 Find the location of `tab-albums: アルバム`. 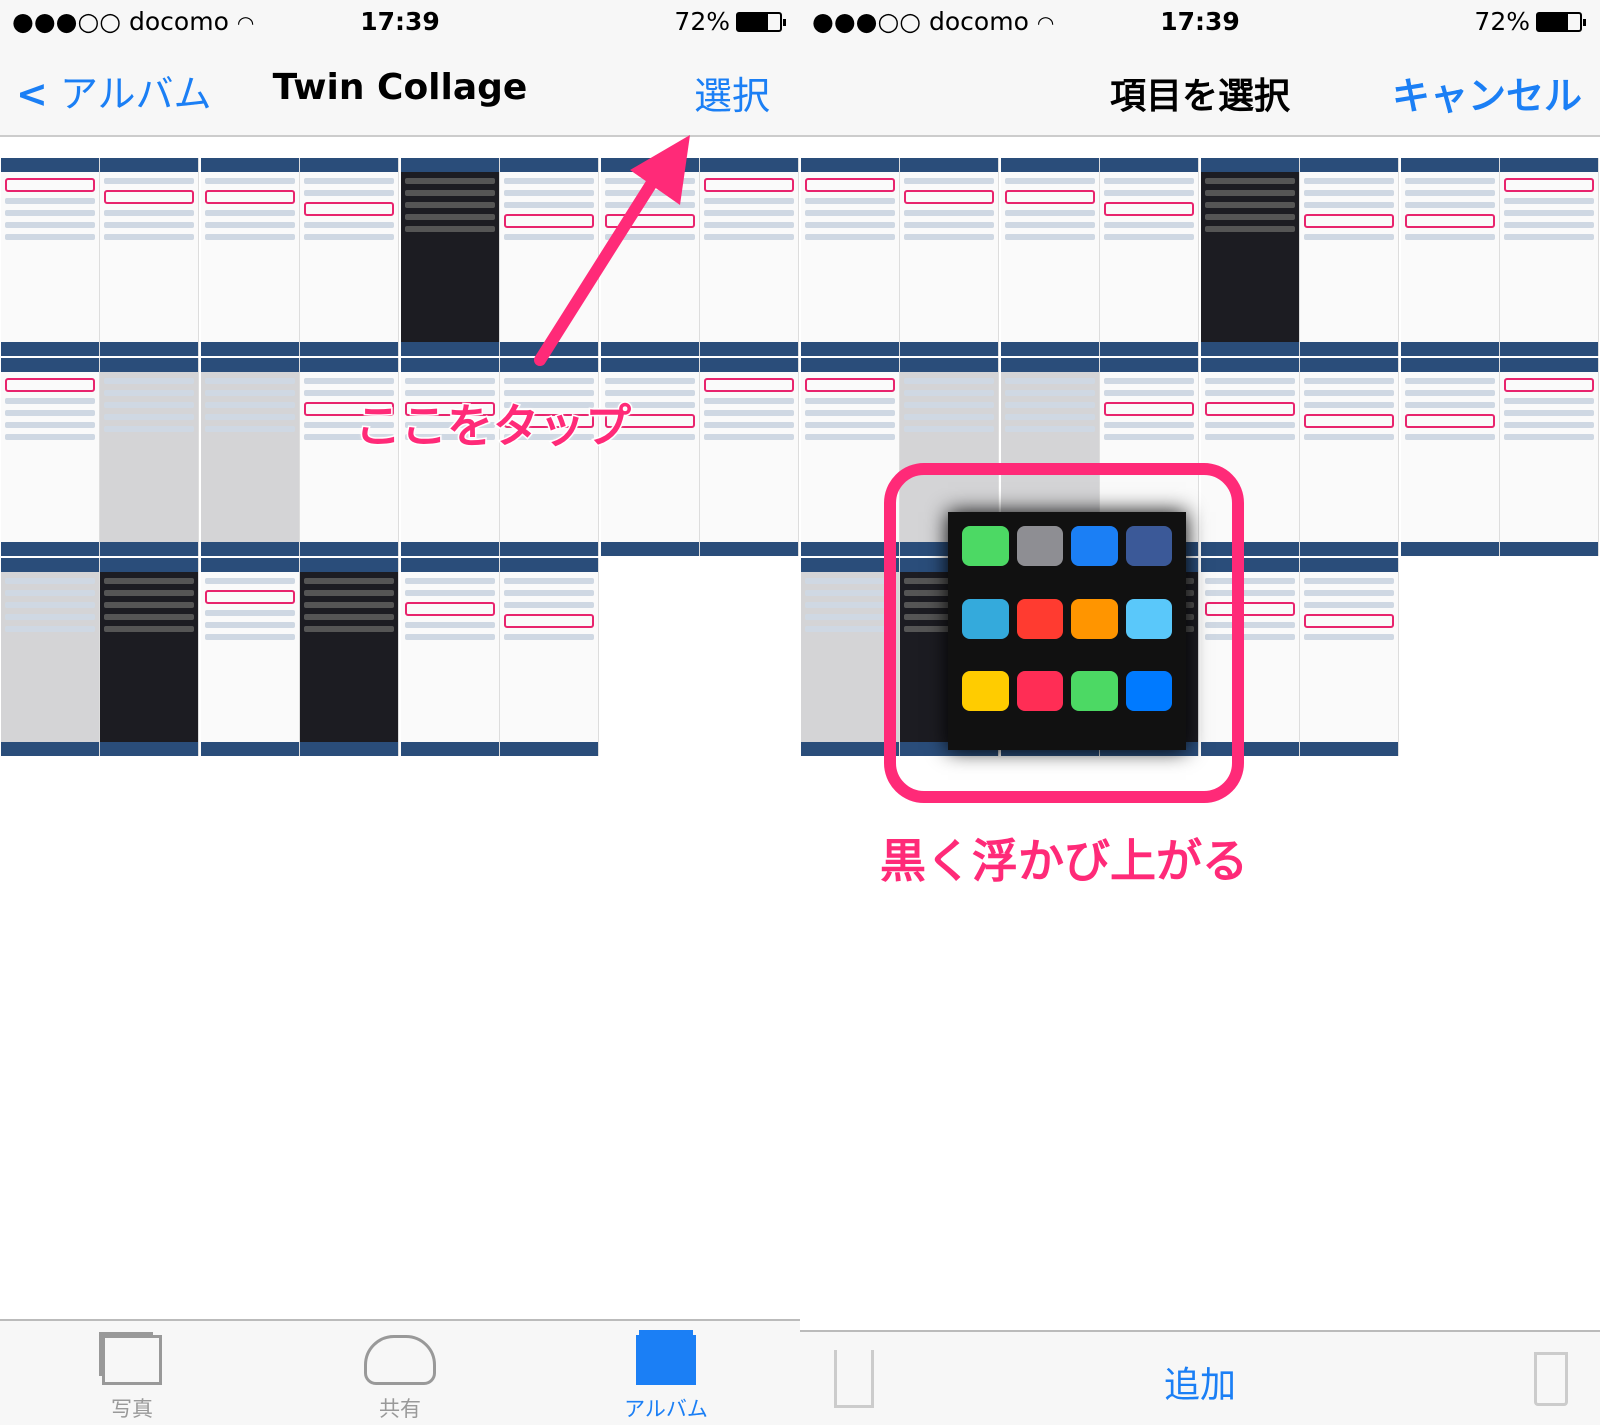

tab-albums: アルバム is located at coordinates (666, 1379).